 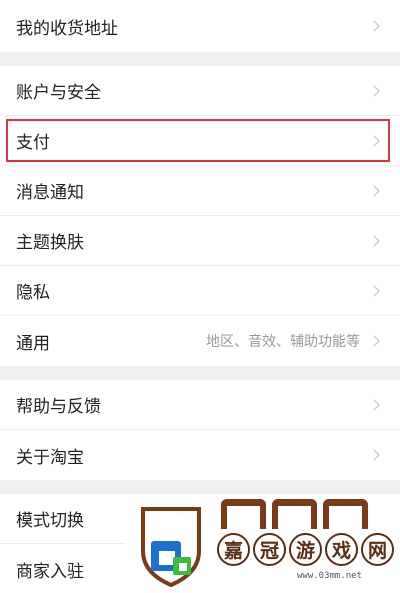 What do you see at coordinates (33, 143) in the screenshot?
I see `row-label: 支付` at bounding box center [33, 143].